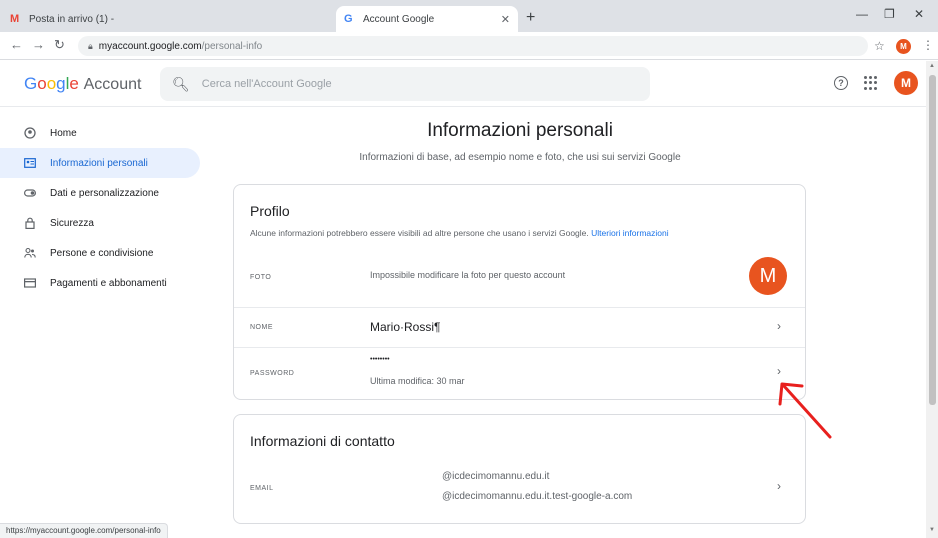 The image size is (938, 538). Describe the element at coordinates (322, 441) in the screenshot. I see `contact-card-title: Informazioni di contatto` at that location.